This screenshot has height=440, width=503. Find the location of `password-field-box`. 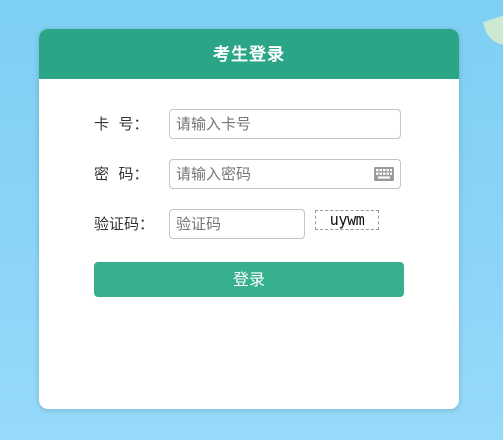

password-field-box is located at coordinates (285, 174).